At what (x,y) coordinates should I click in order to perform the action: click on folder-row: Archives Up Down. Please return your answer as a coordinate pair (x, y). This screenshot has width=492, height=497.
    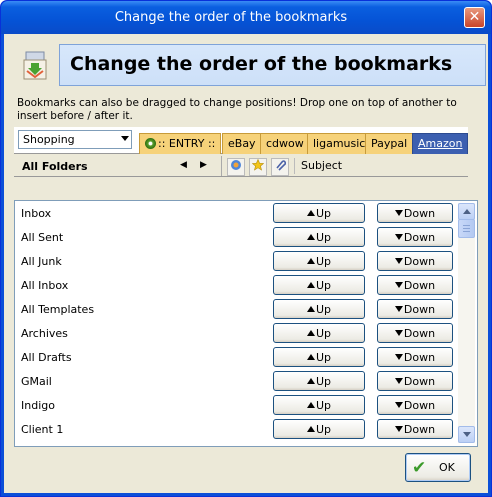
    Looking at the image, I should click on (235, 335).